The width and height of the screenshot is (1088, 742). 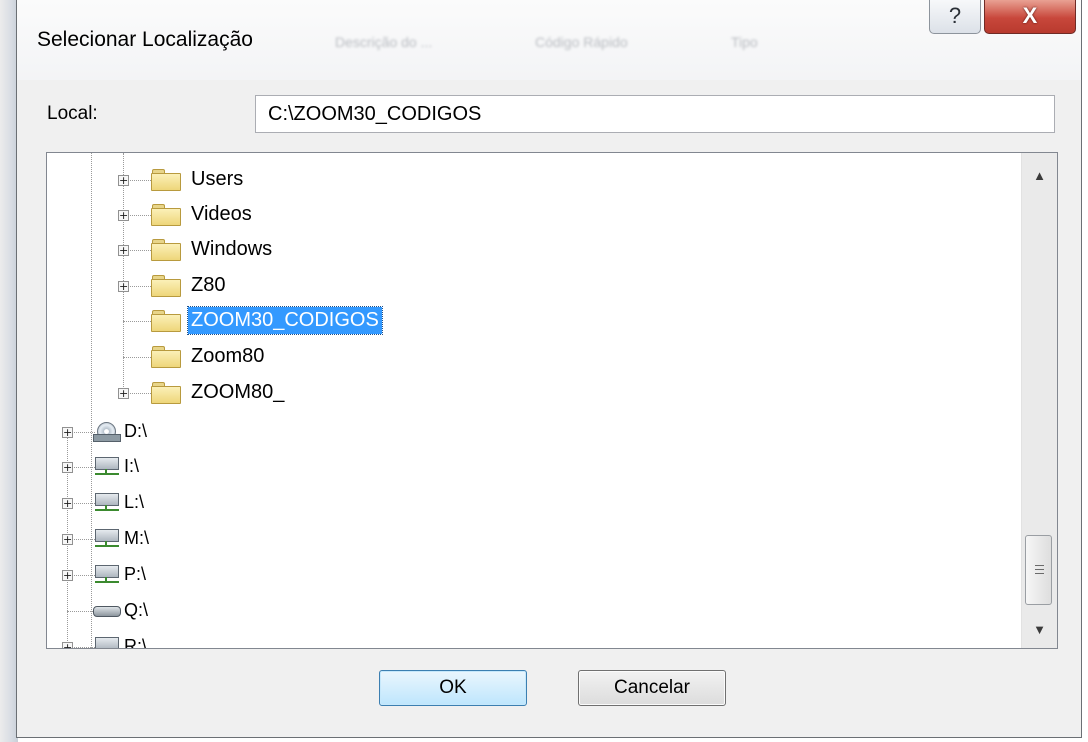 I want to click on scroll-down-arrow-icon: ▼, so click(x=1039, y=630).